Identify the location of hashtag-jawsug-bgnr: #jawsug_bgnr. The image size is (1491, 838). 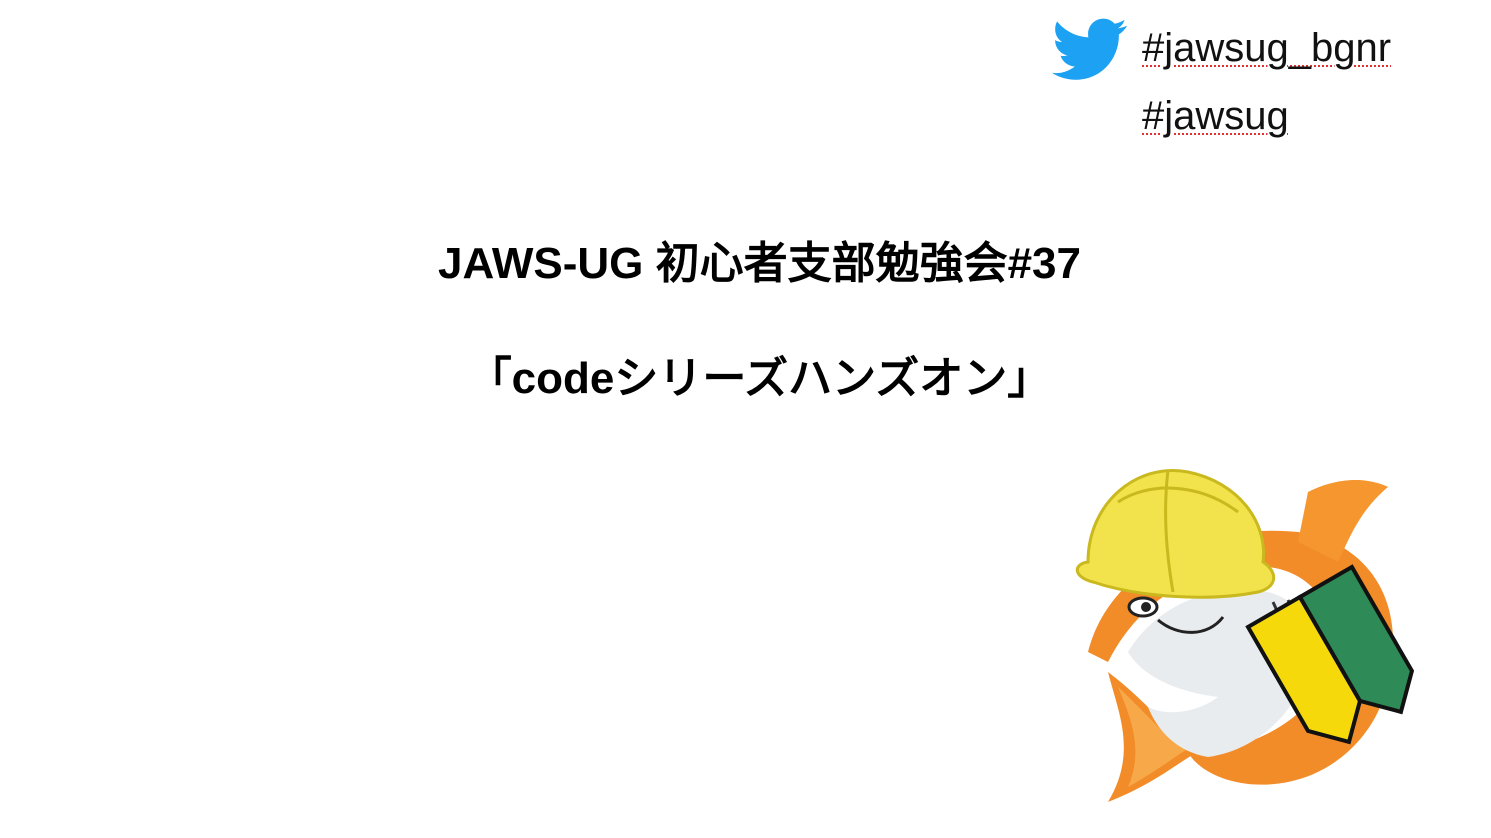
(1267, 48).